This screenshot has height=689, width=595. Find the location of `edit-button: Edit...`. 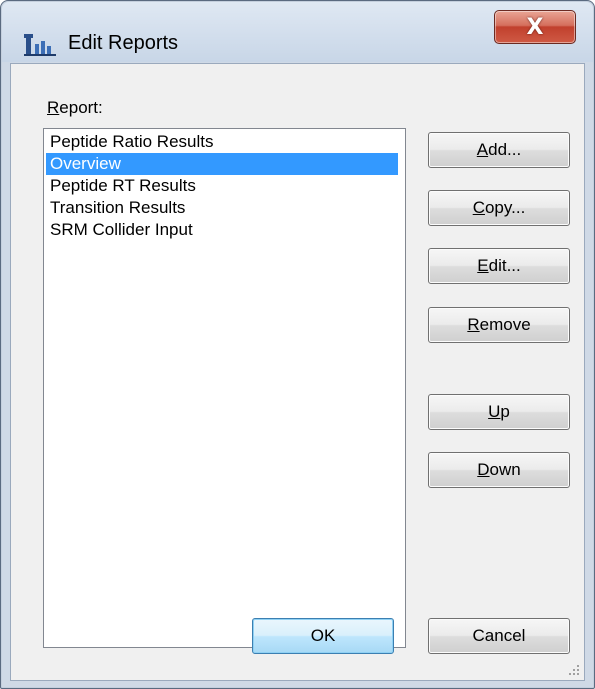

edit-button: Edit... is located at coordinates (499, 266).